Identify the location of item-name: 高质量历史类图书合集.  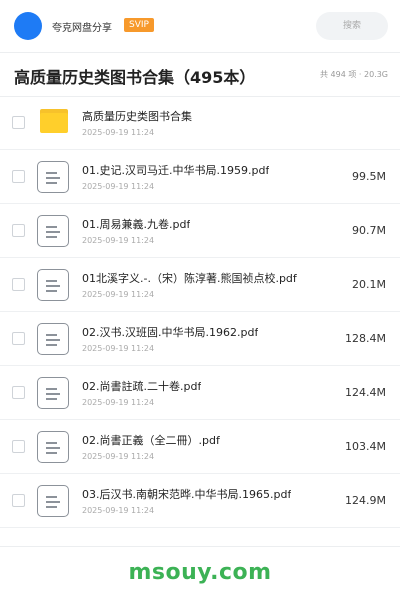
(137, 116).